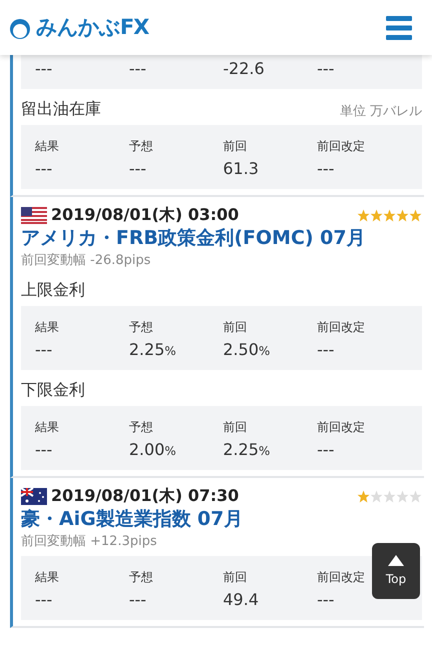  What do you see at coordinates (152, 450) in the screenshot?
I see `value-text: 2.00%` at bounding box center [152, 450].